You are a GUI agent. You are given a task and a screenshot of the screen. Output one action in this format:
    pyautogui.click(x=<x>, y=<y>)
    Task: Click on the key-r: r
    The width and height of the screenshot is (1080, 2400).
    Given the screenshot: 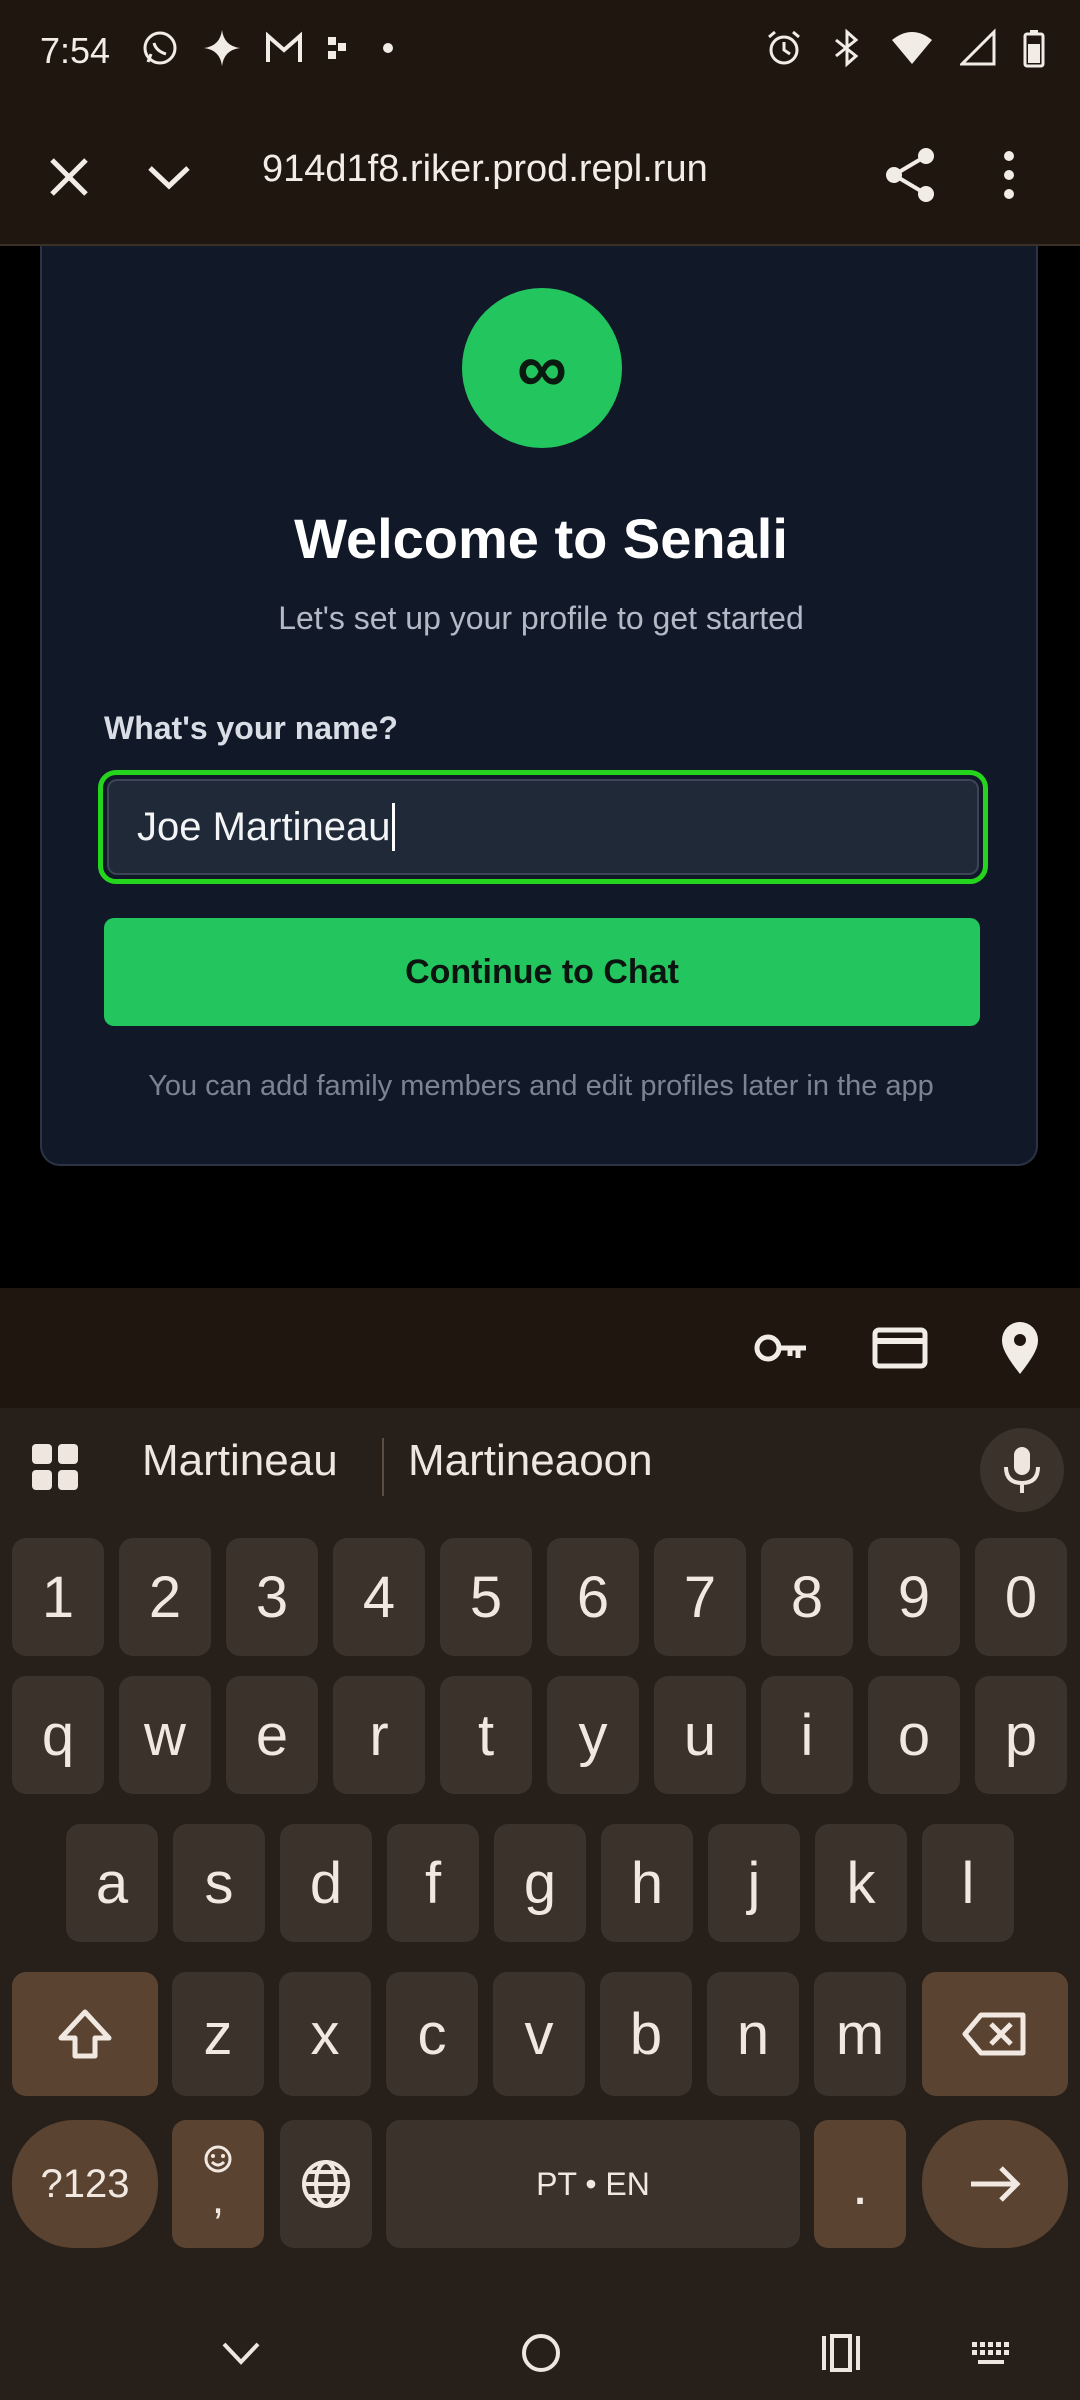 What is the action you would take?
    pyautogui.click(x=379, y=1735)
    